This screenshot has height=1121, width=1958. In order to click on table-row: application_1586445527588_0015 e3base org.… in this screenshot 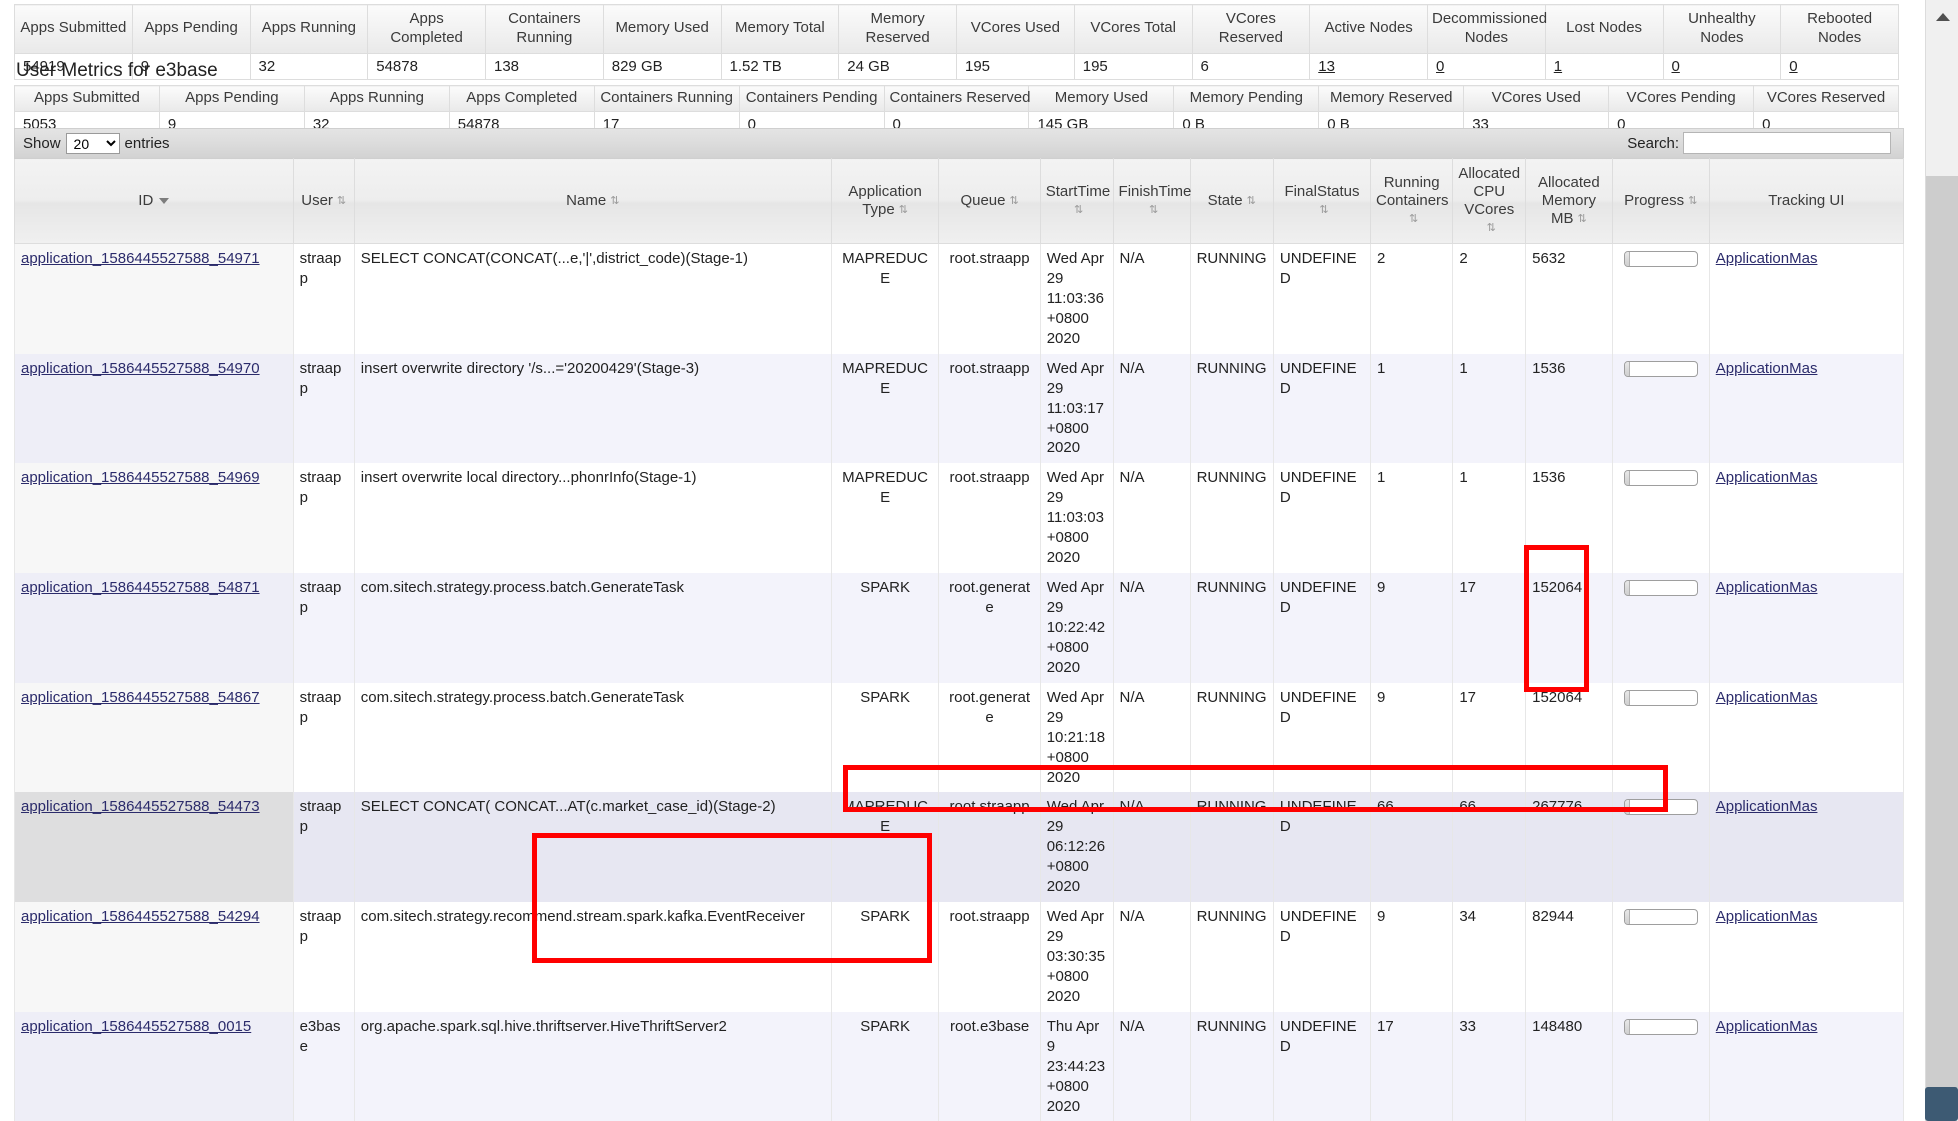, I will do `click(959, 1066)`.